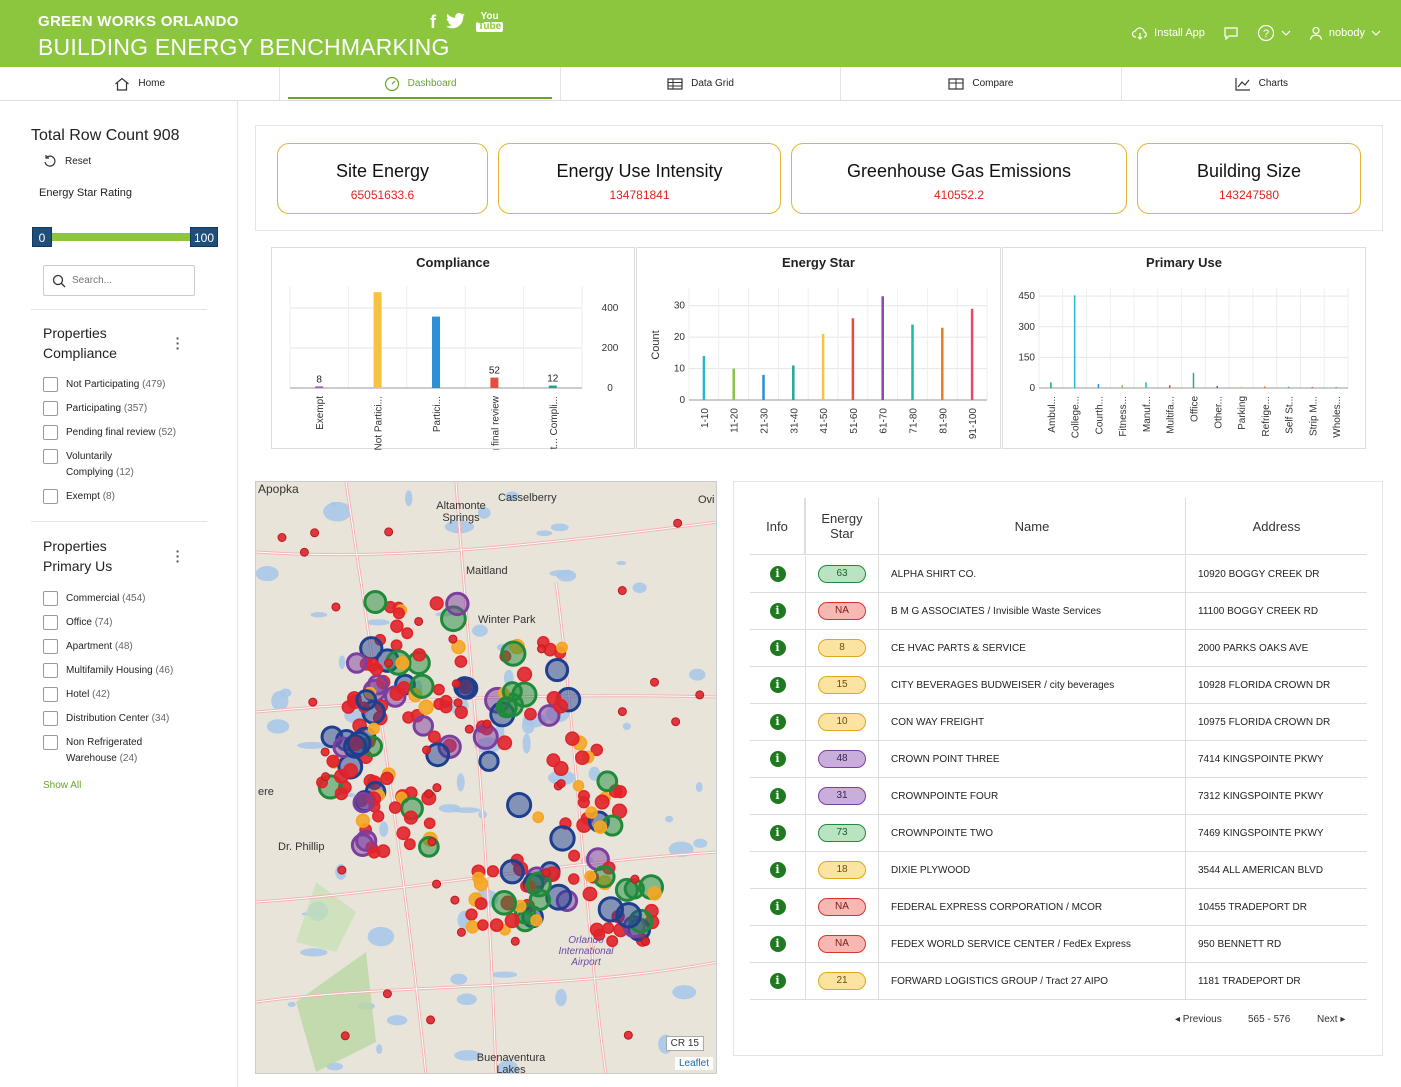  What do you see at coordinates (420, 83) in the screenshot?
I see `tab-dashboard: Dashboard` at bounding box center [420, 83].